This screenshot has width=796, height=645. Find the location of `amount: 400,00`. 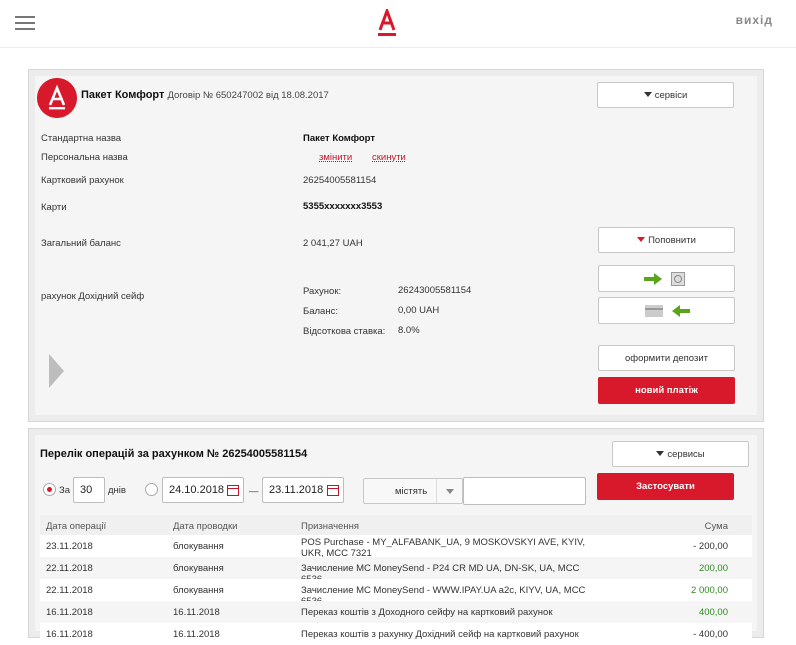

amount: 400,00 is located at coordinates (713, 612).